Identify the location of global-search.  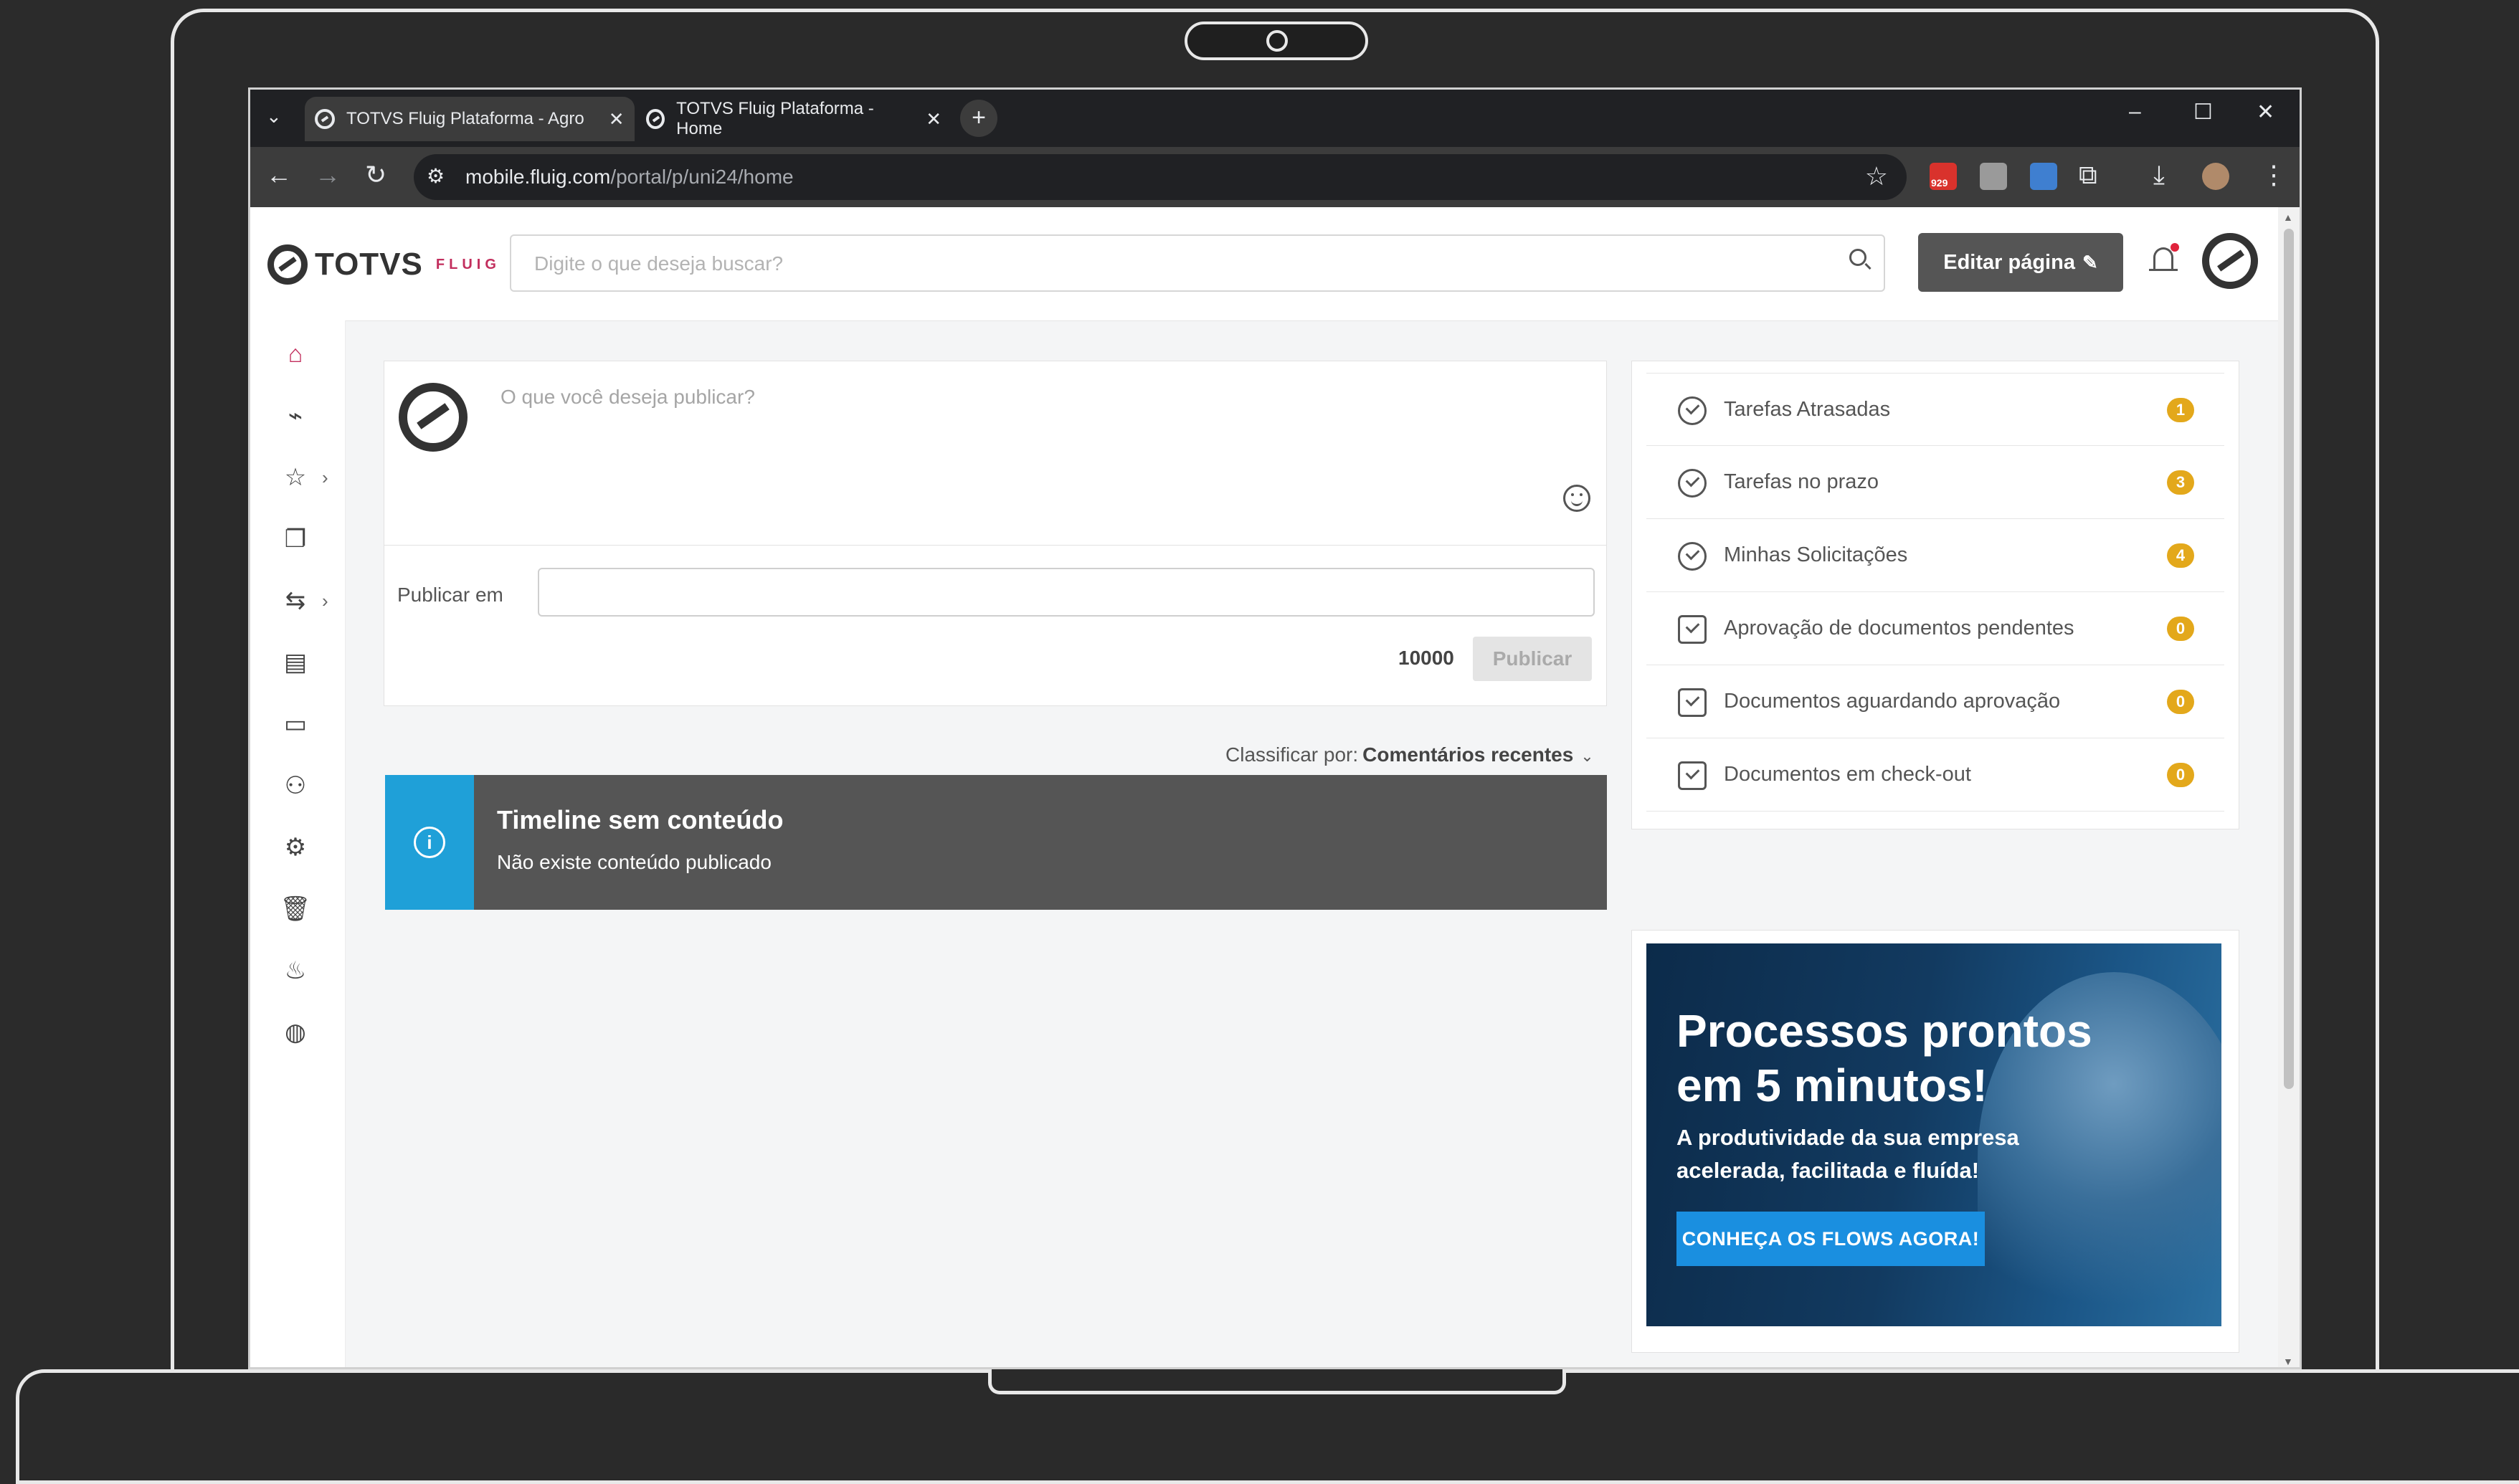
(1197, 263).